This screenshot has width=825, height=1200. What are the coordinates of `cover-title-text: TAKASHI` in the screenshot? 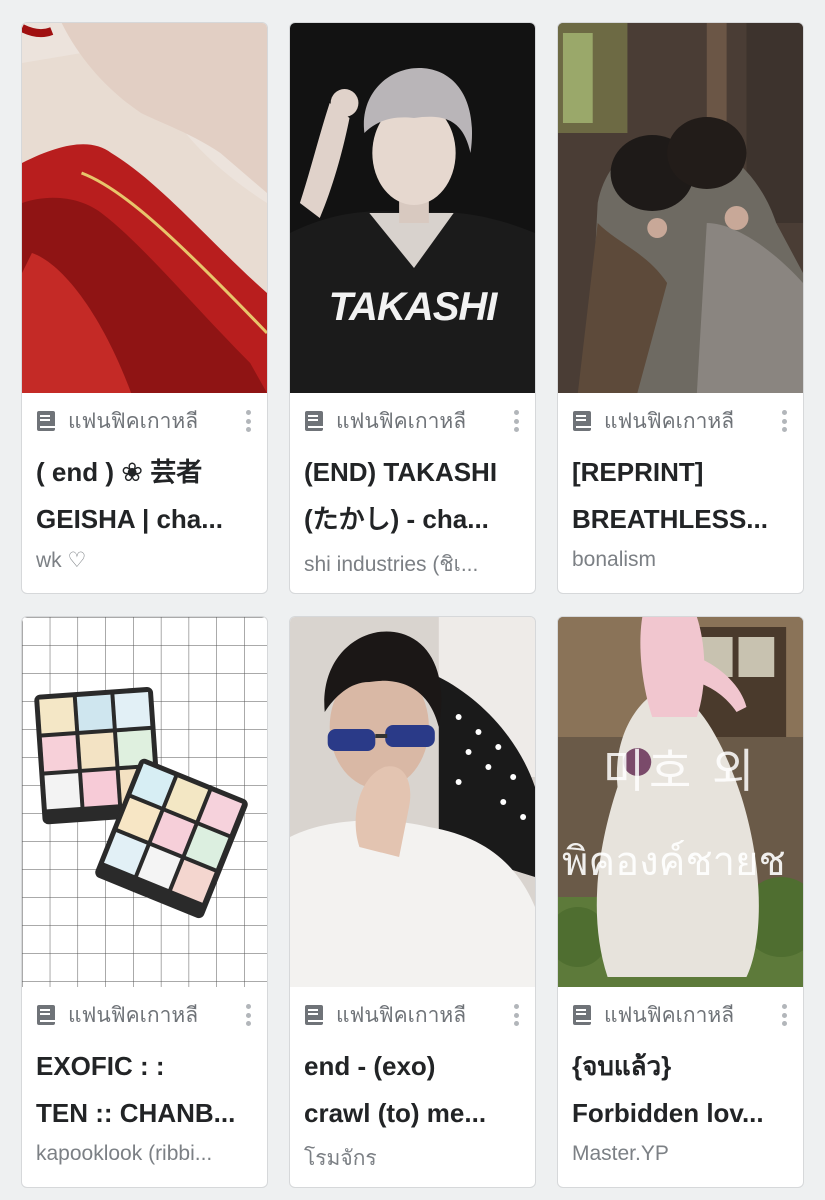 It's located at (413, 307).